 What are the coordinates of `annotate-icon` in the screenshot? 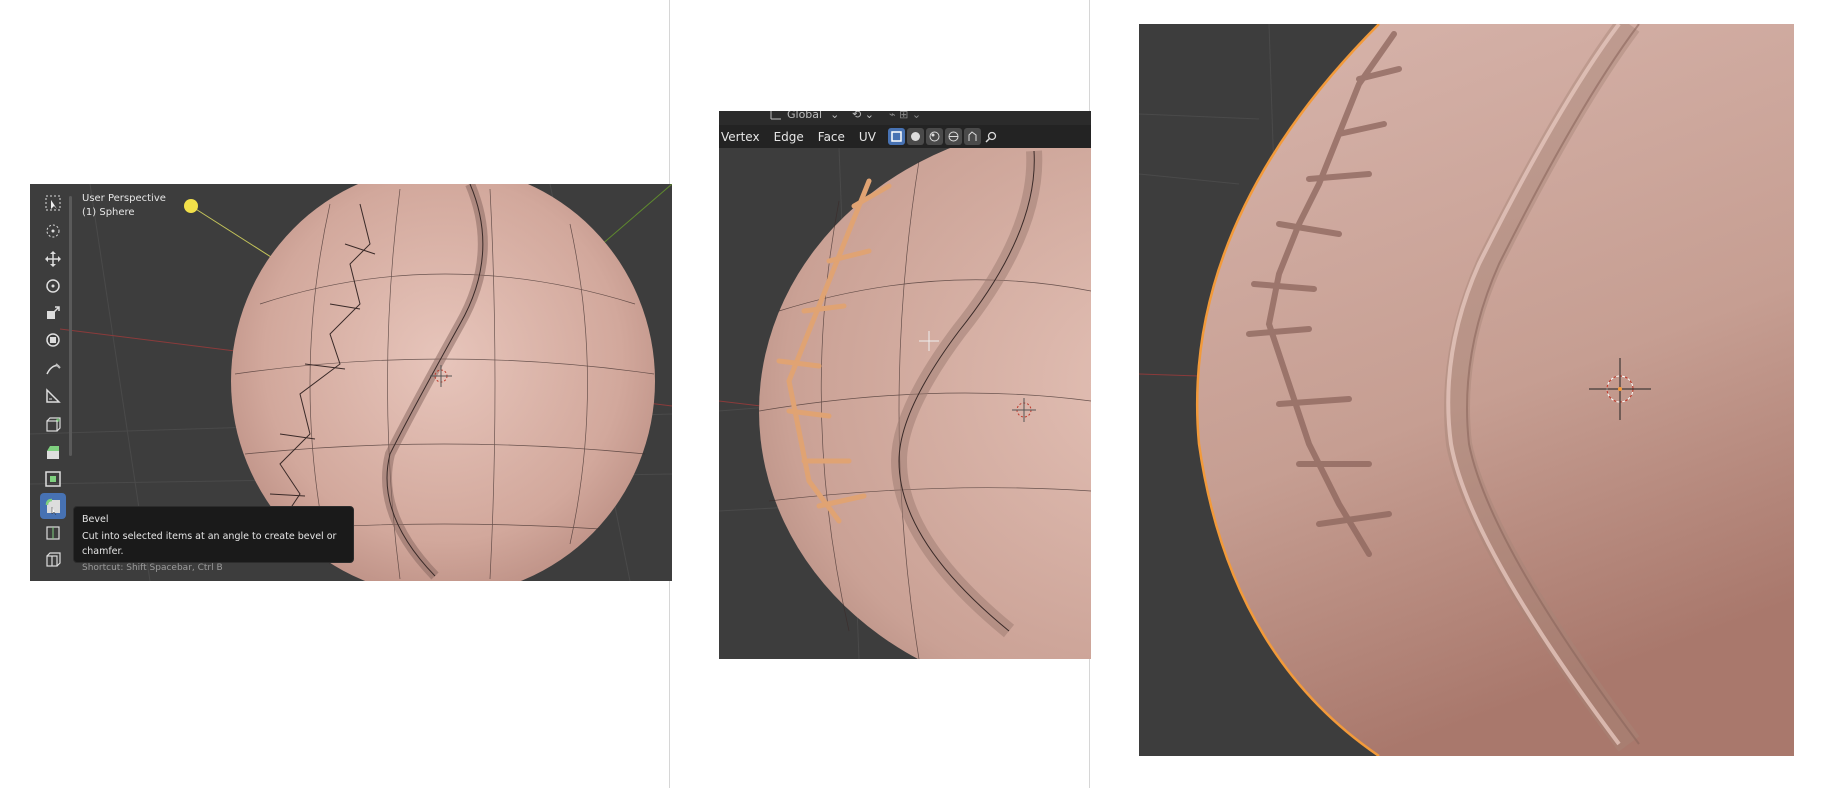 It's located at (53, 369).